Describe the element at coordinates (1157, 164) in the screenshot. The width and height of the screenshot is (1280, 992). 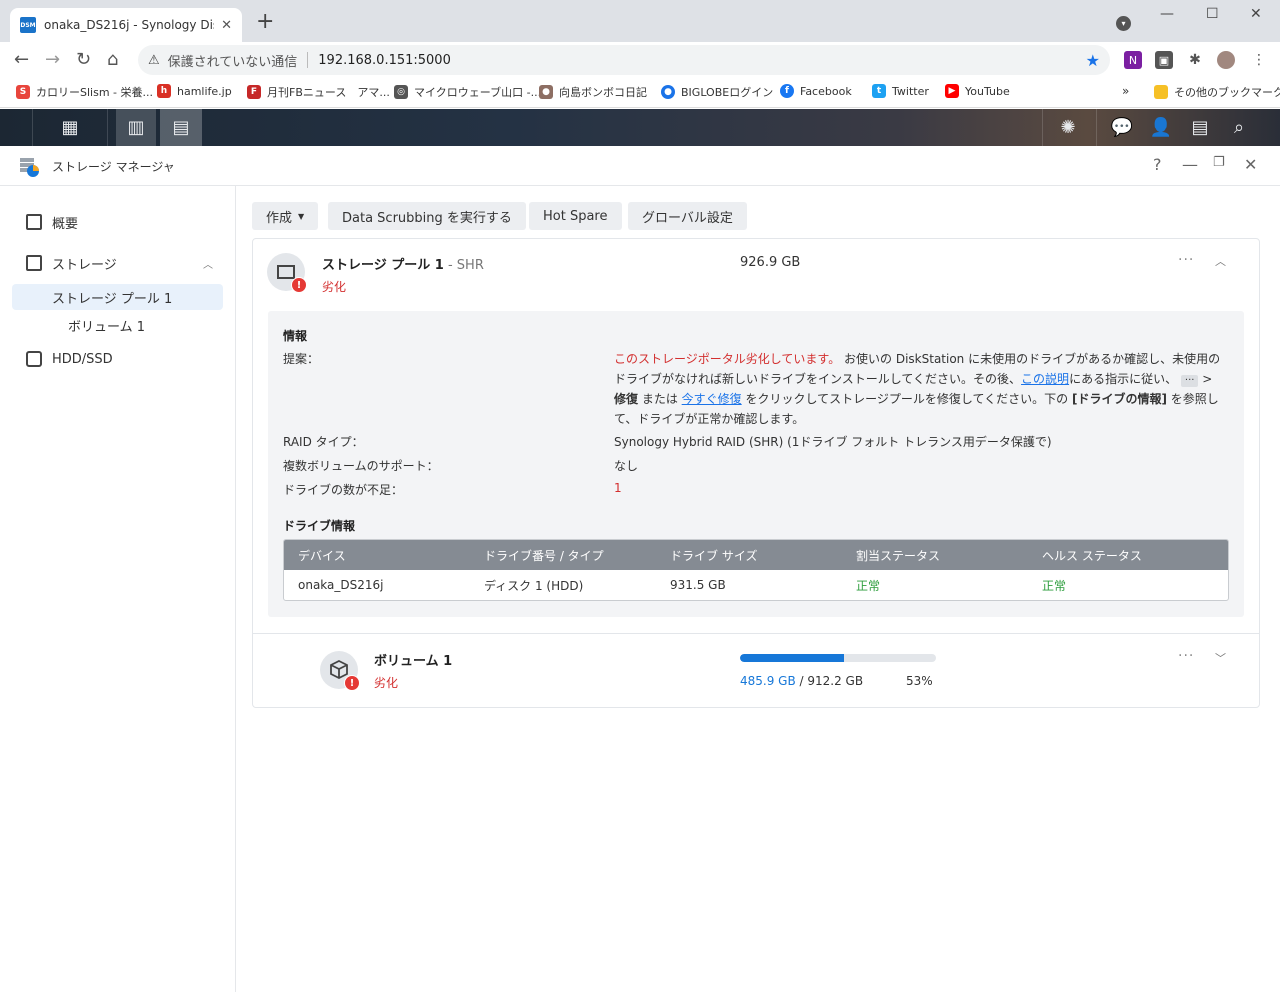
I see `help-icon: ?` at that location.